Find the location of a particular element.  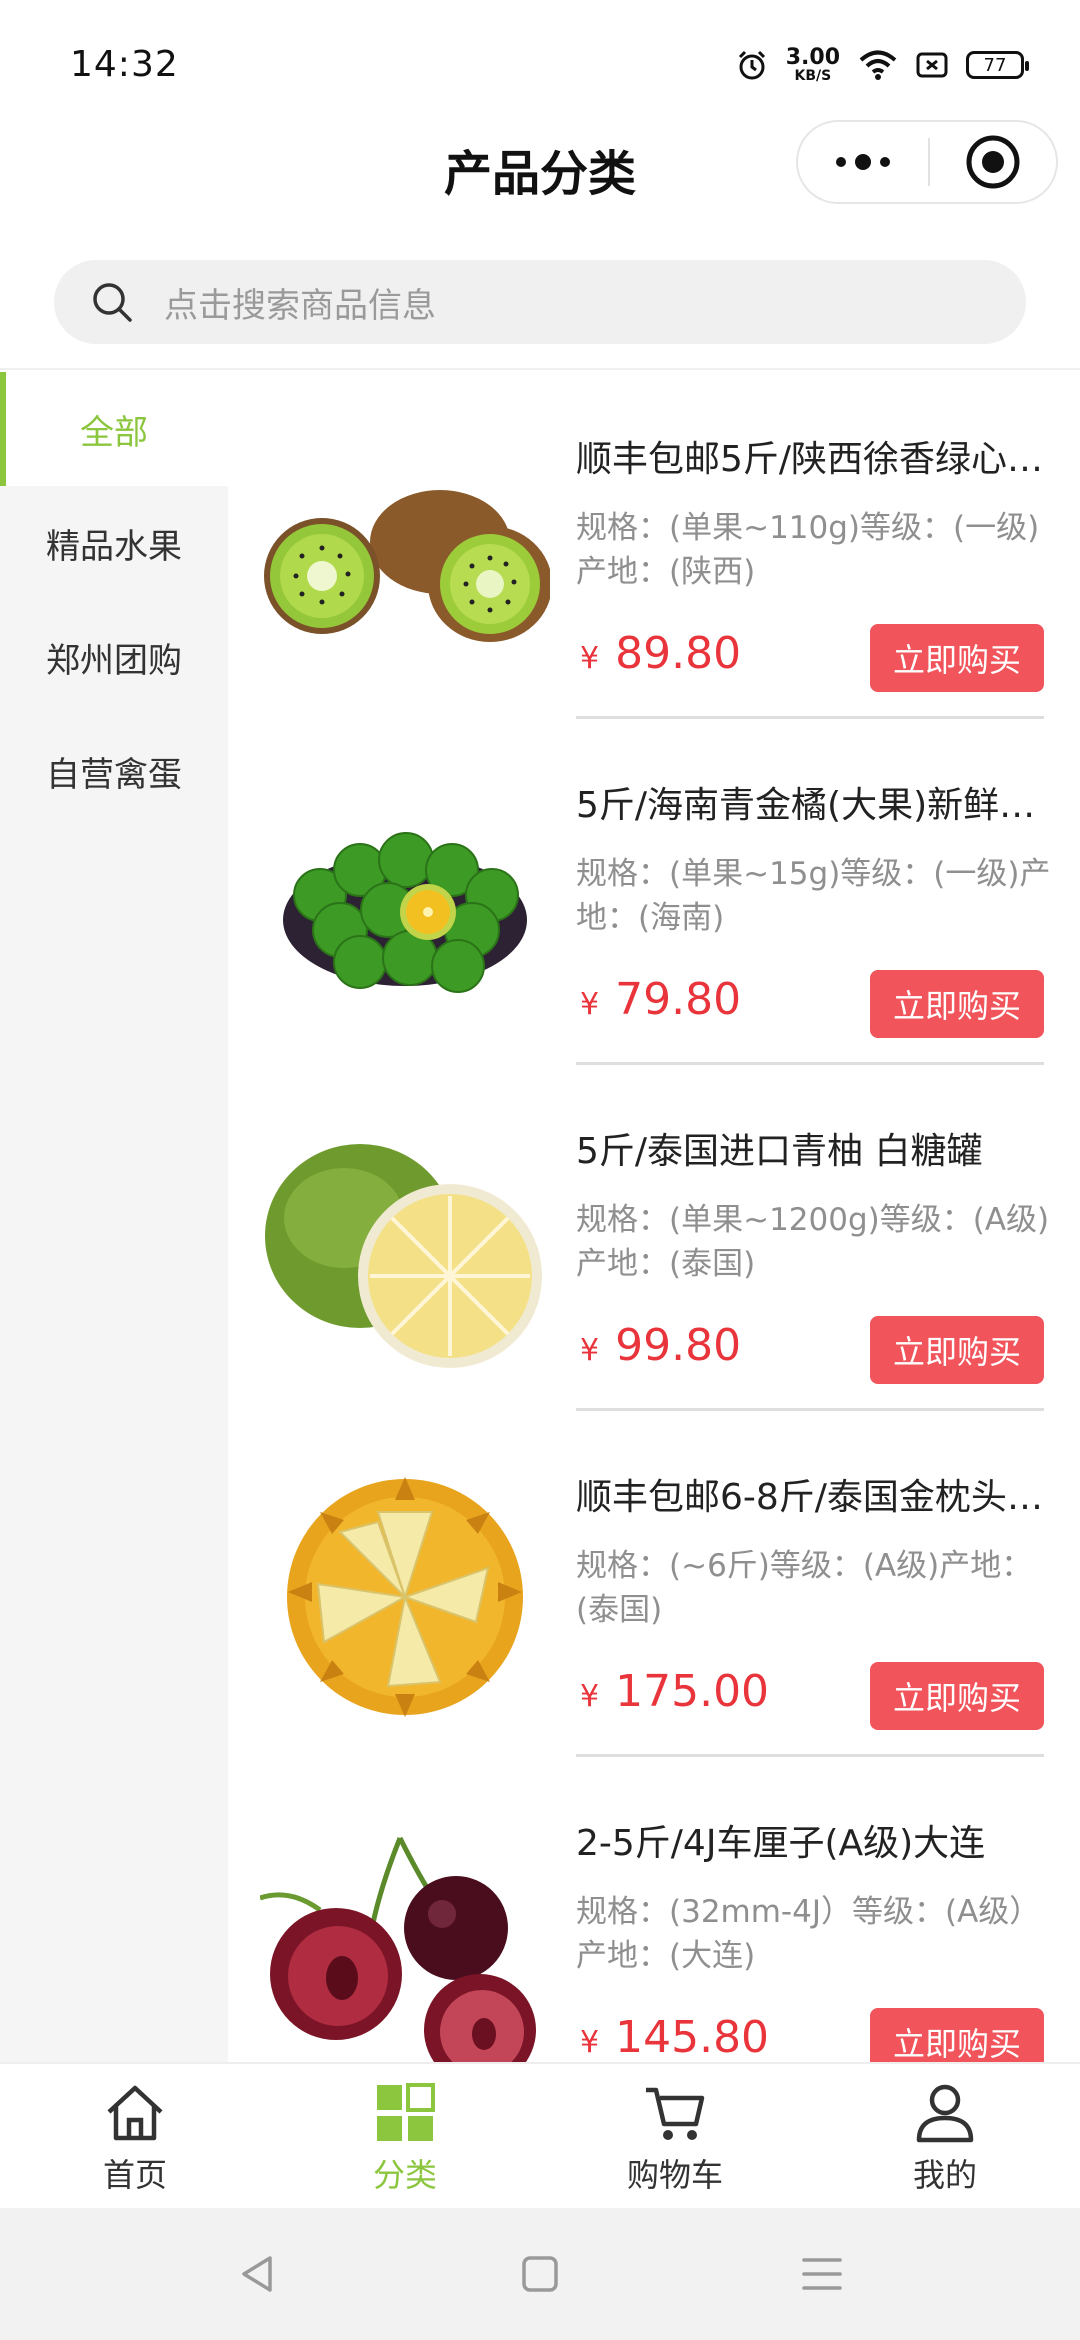

price-value: 89.80 is located at coordinates (678, 653).